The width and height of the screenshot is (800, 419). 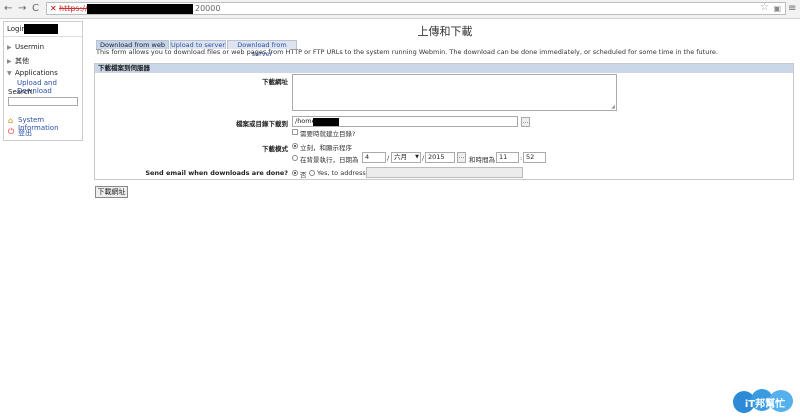 I want to click on urls-label: 下載網址, so click(x=275, y=82).